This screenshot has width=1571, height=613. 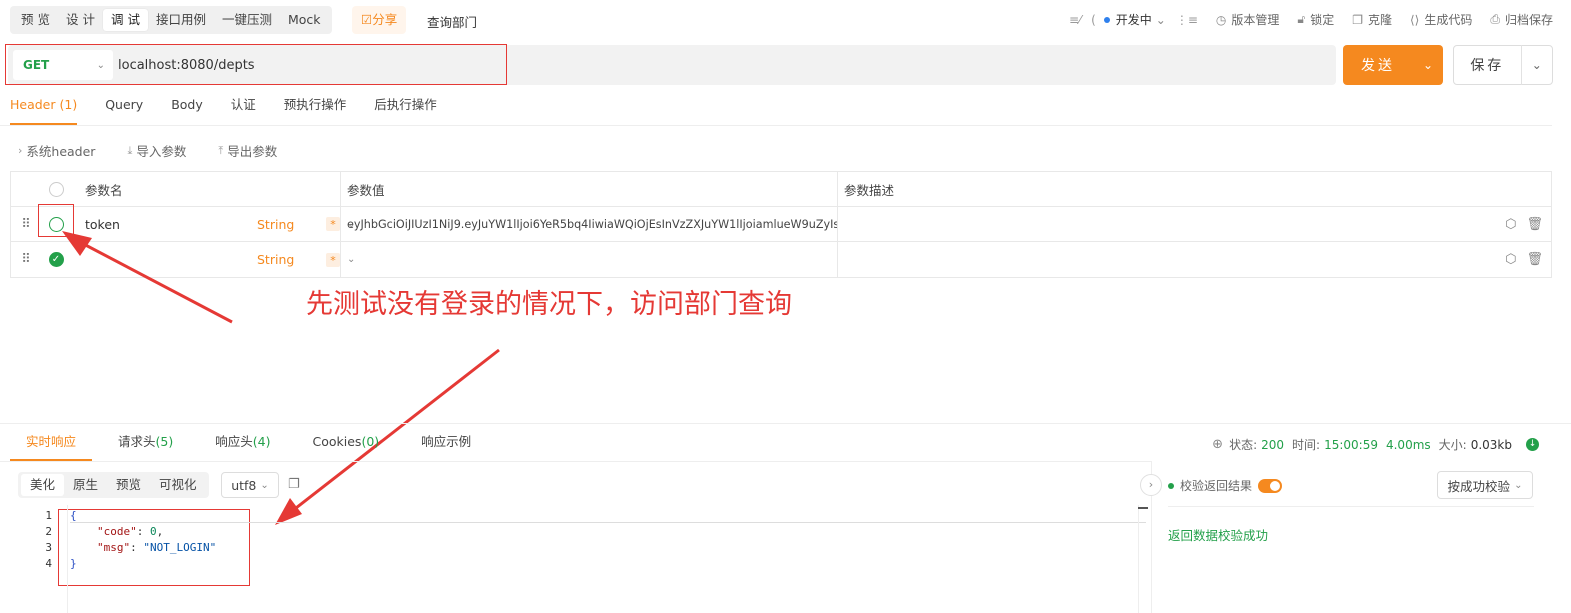 I want to click on tab-preview-response: 预览, so click(x=128, y=485).